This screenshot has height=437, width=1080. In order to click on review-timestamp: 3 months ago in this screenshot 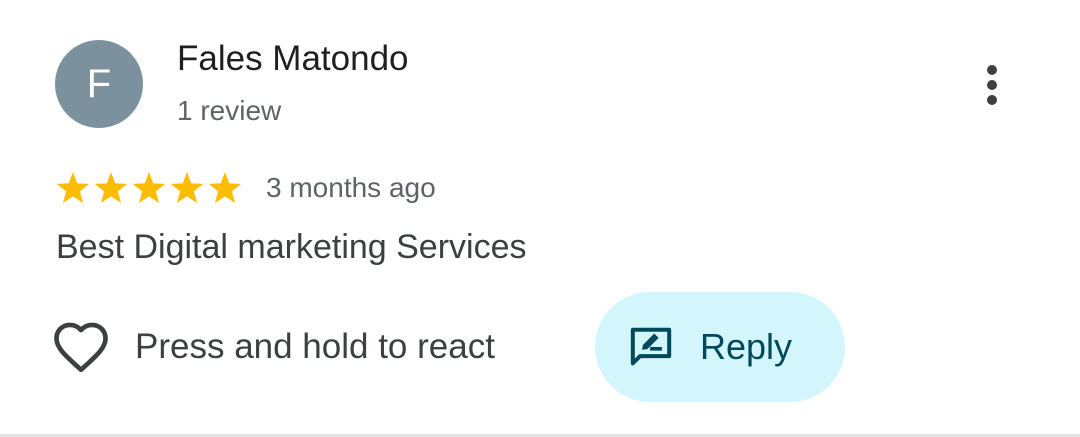, I will do `click(351, 187)`.